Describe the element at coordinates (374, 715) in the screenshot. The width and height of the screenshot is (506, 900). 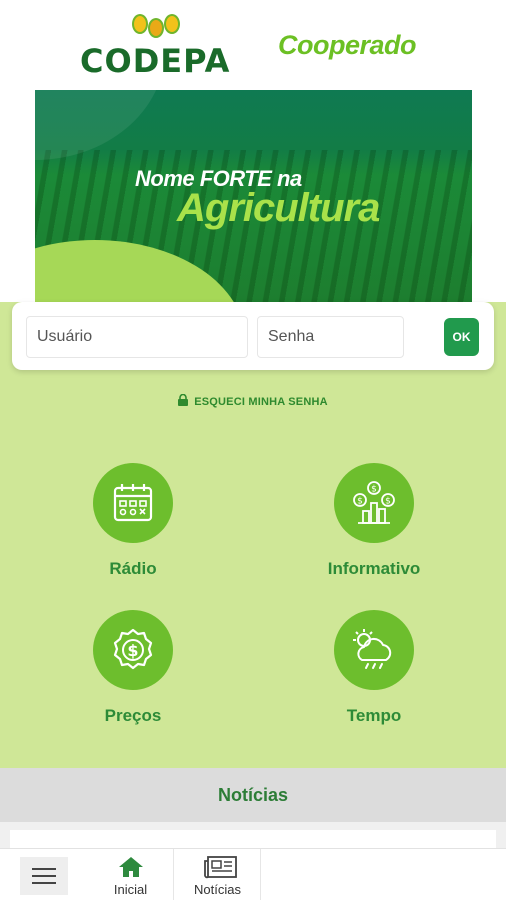
I see `tile-tempo-label: Tempo` at that location.